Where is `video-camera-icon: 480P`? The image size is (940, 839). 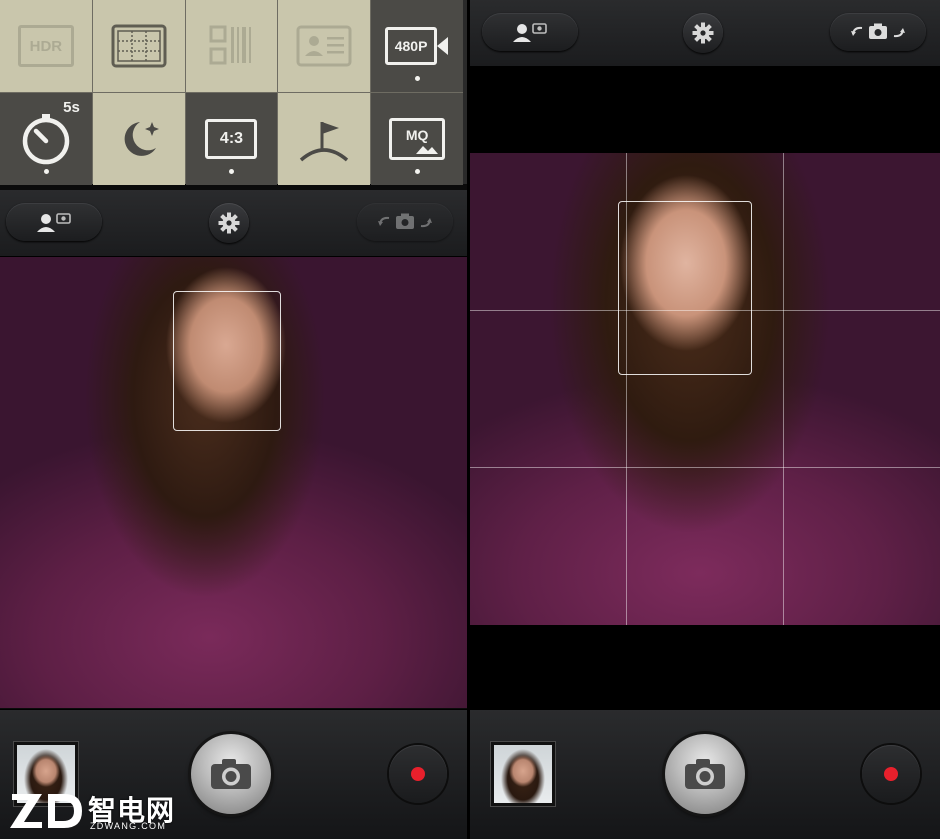
video-camera-icon: 480P is located at coordinates (417, 46).